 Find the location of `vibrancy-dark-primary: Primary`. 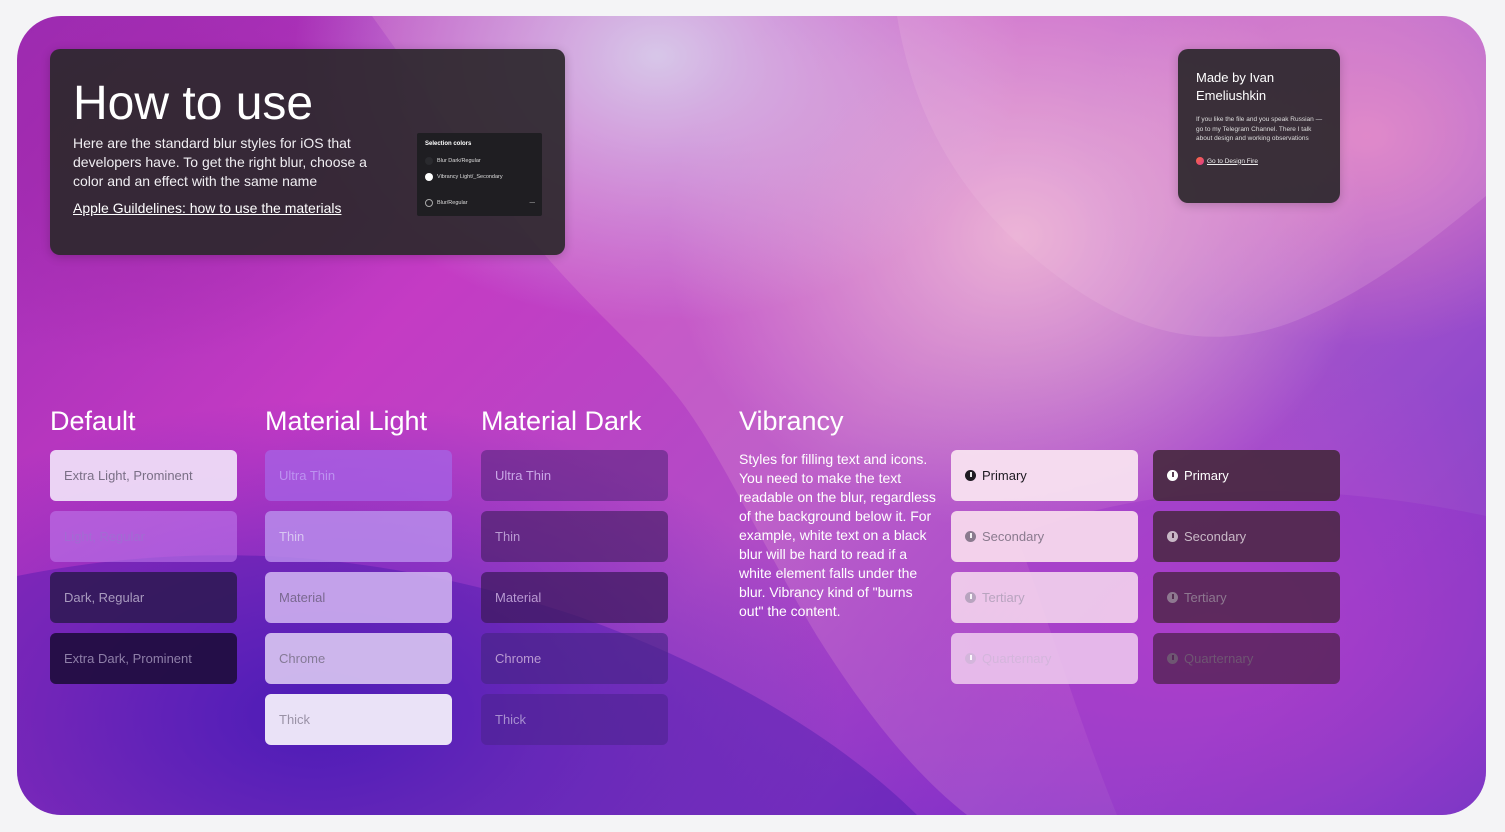

vibrancy-dark-primary: Primary is located at coordinates (1246, 475).